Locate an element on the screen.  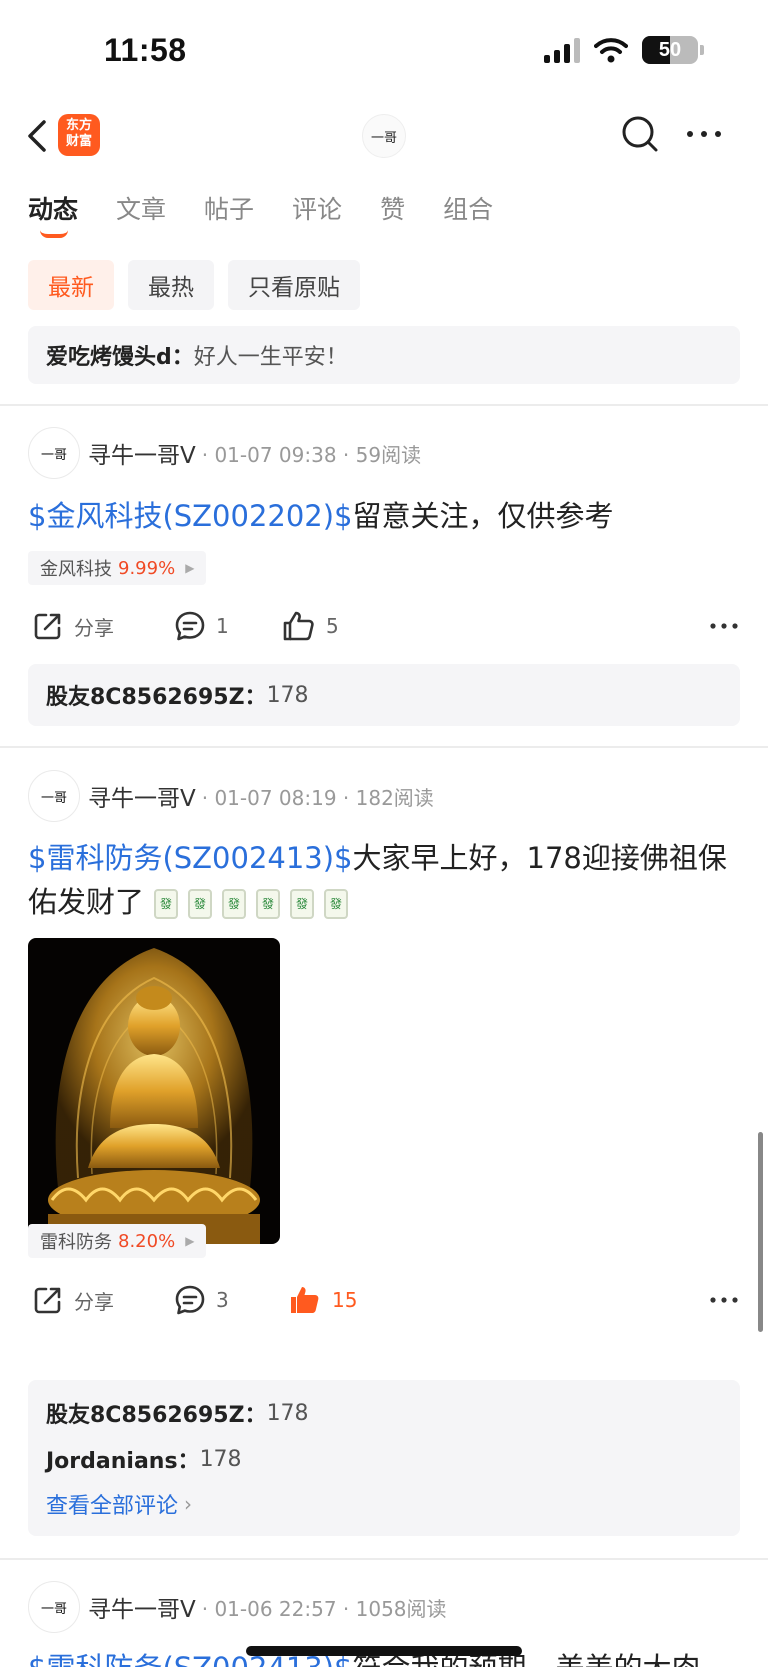
search-icon is located at coordinates (640, 134).